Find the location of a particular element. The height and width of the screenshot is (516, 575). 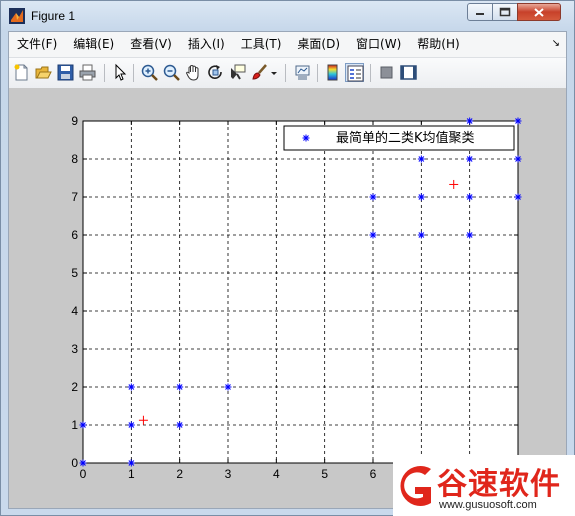

edit-plot-icon is located at coordinates (119, 72).